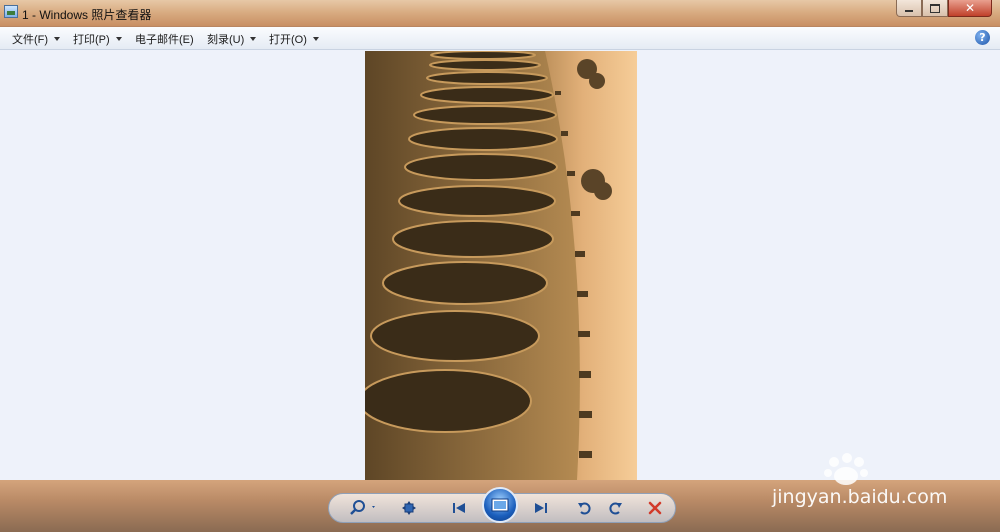  What do you see at coordinates (226, 40) in the screenshot?
I see `menu-burn-label: 刻录(U)` at bounding box center [226, 40].